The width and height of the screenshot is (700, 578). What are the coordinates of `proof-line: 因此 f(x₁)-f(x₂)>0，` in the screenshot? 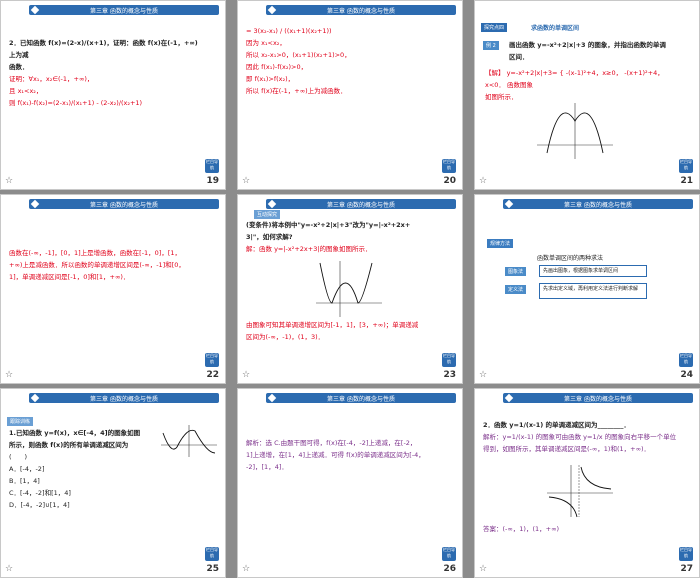 It's located at (277, 67).